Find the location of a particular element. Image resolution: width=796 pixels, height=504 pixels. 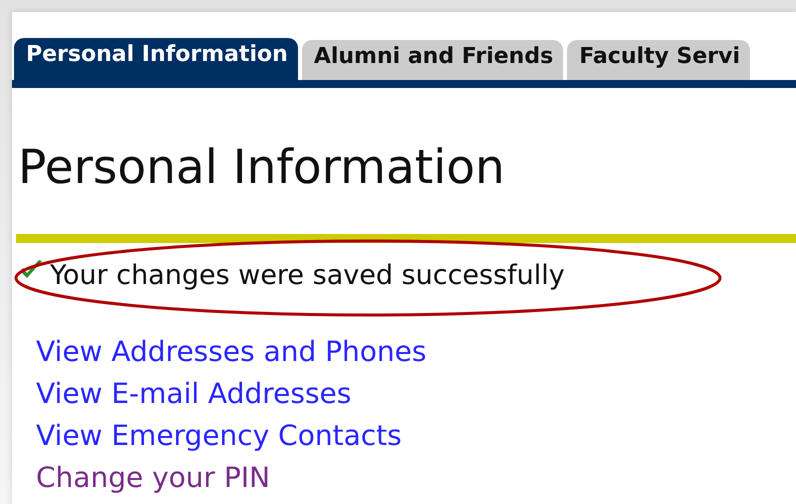

tab: Alumni and Friends is located at coordinates (433, 60).